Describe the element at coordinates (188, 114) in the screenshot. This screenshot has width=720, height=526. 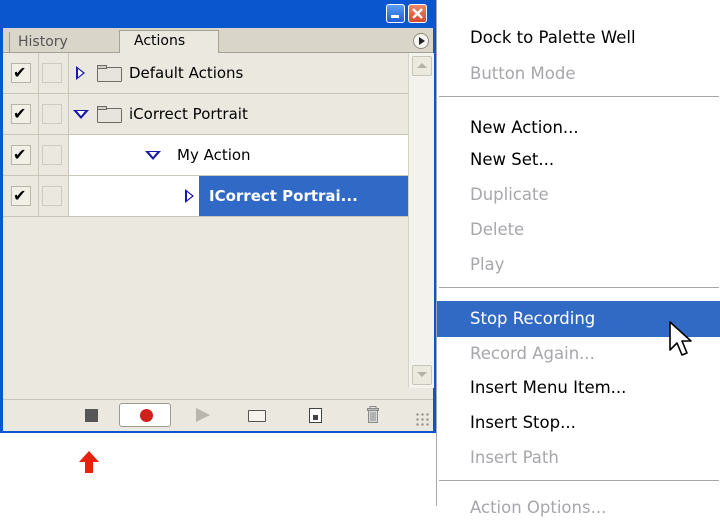
I see `set-label: iCorrect Portrait` at that location.